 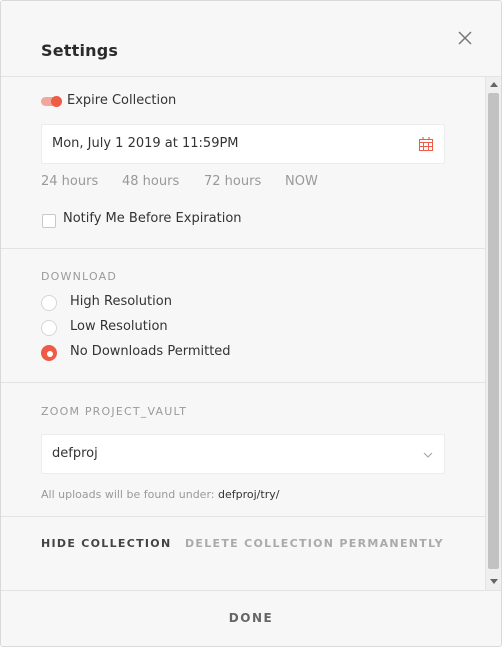 I want to click on download-section-label: DOWNLOAD, so click(x=79, y=276).